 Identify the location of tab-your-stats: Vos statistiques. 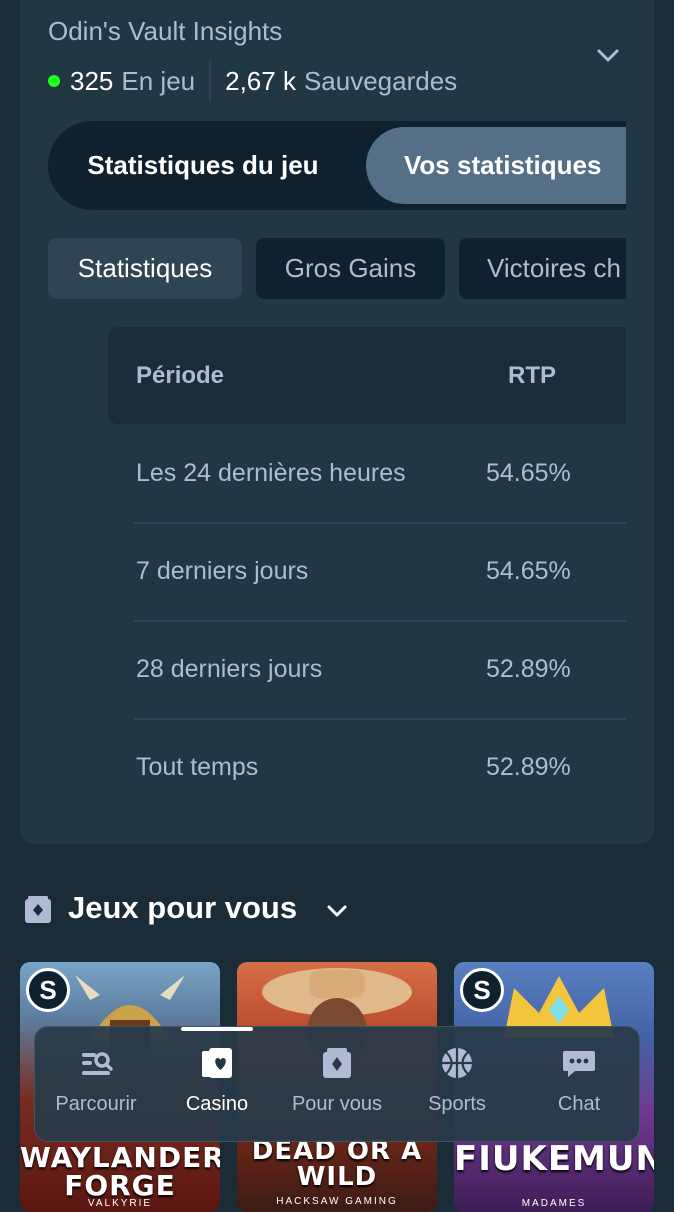
(496, 165).